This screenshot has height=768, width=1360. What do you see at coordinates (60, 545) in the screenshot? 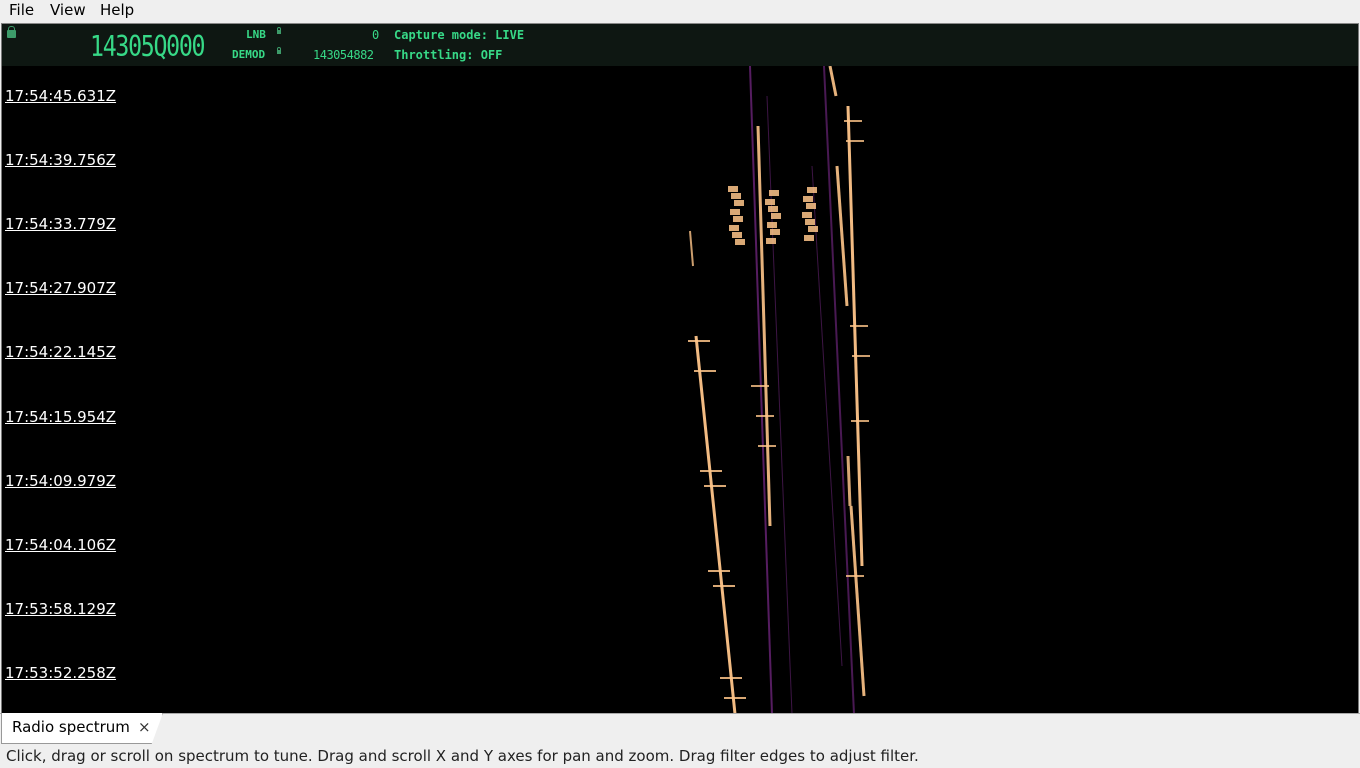
I see `time-axis-label: 17:54:04.106Z` at bounding box center [60, 545].